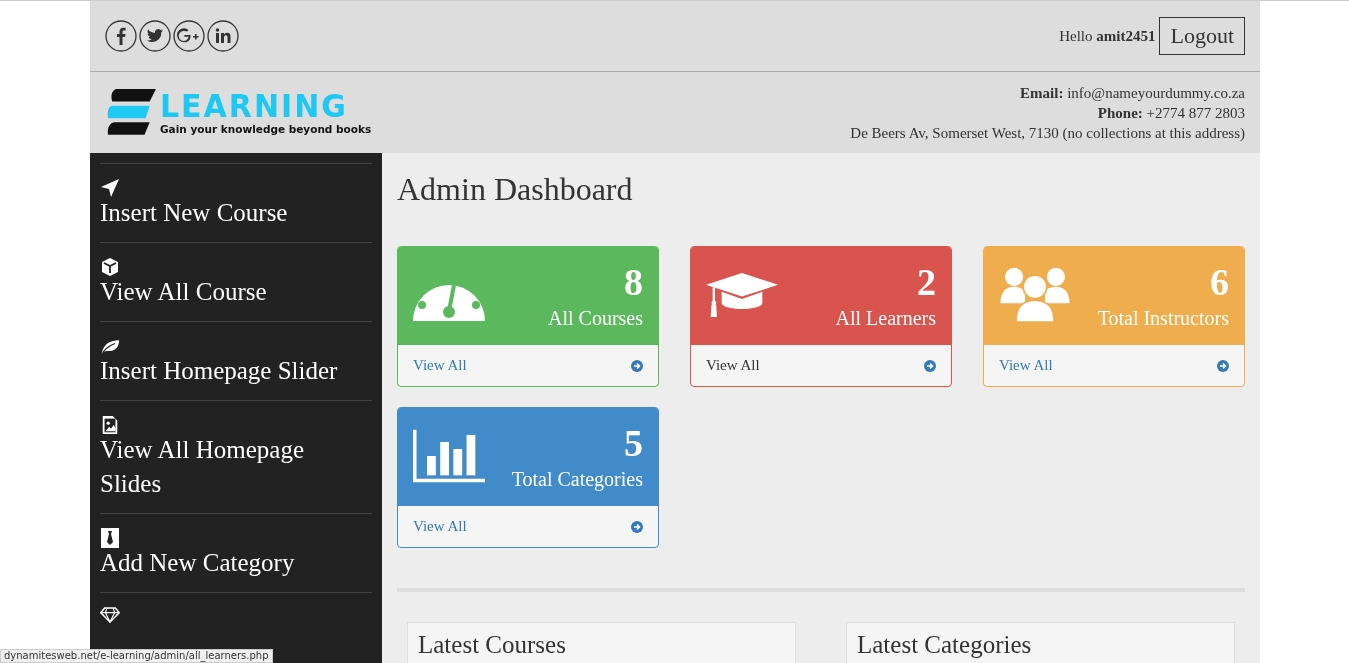 The height and width of the screenshot is (663, 1349). I want to click on email-text: Email: info@nameyourdummy.co.za, so click(1132, 93).